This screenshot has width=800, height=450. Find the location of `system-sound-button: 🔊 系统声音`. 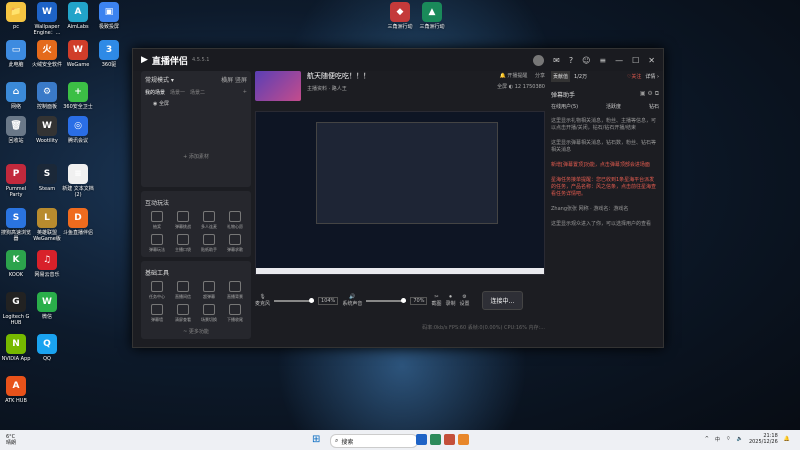

system-sound-button: 🔊 系统声音 is located at coordinates (352, 300).